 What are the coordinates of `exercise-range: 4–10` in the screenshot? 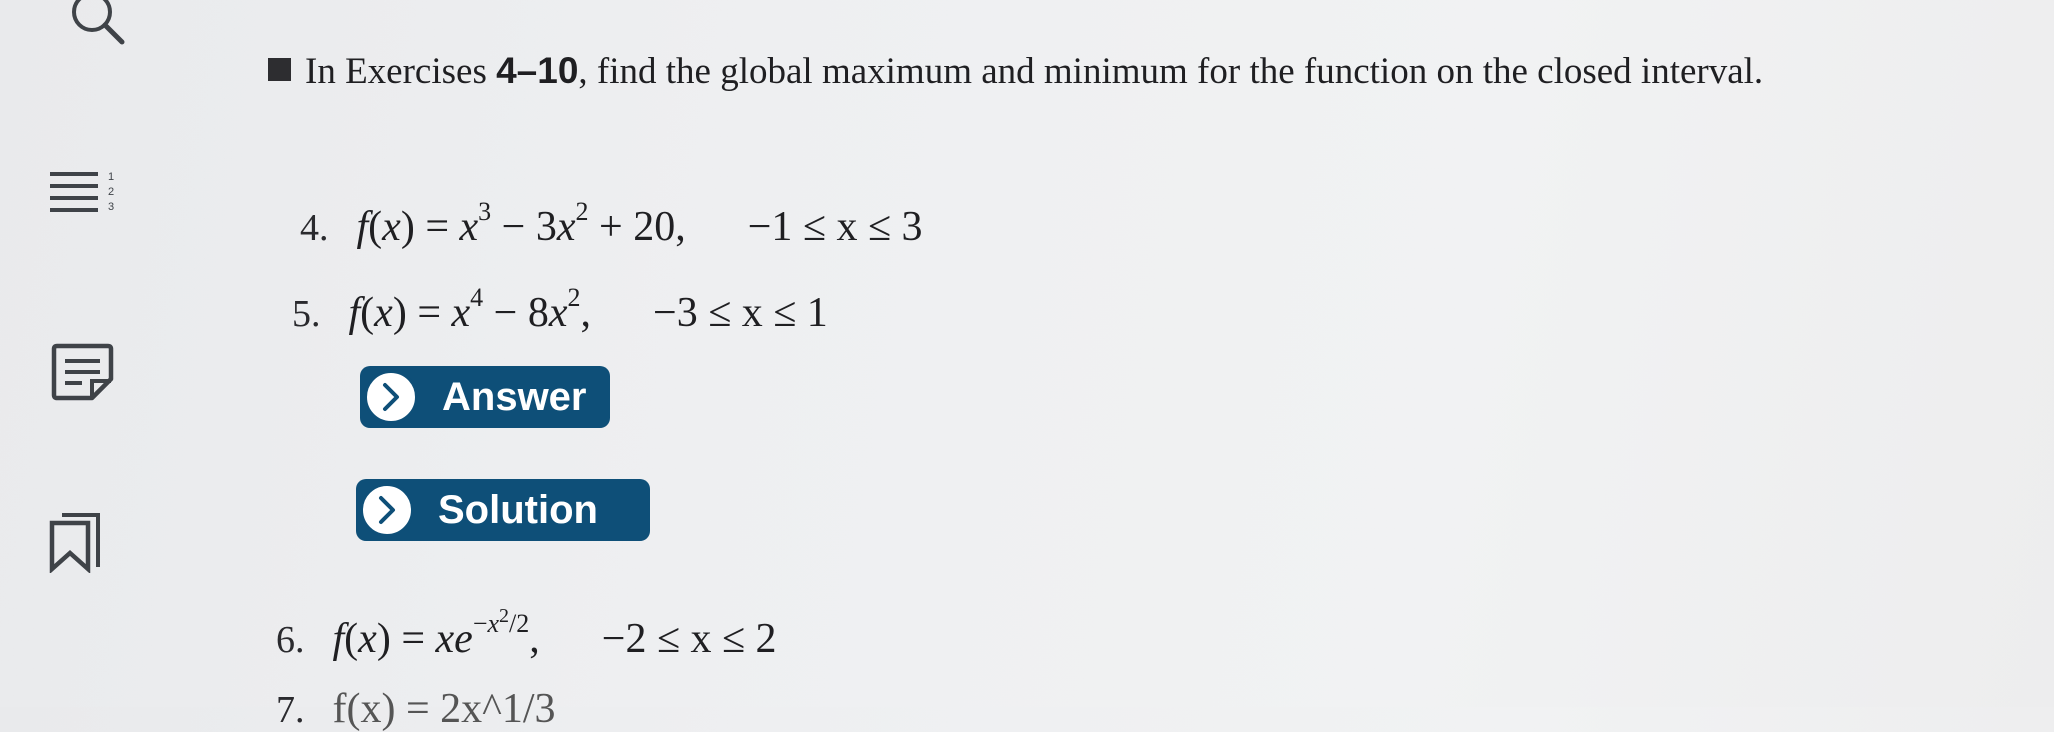 It's located at (537, 70).